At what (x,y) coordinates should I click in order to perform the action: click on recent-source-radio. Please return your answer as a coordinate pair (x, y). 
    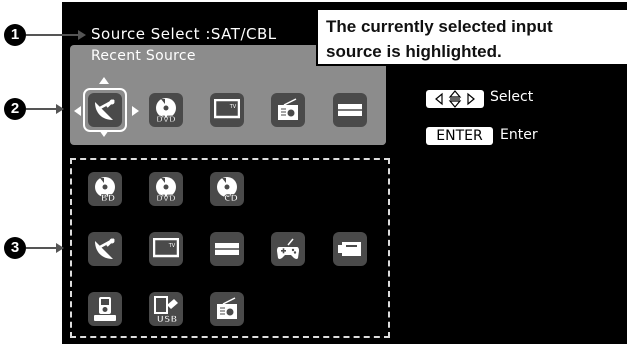
    Looking at the image, I should click on (288, 110).